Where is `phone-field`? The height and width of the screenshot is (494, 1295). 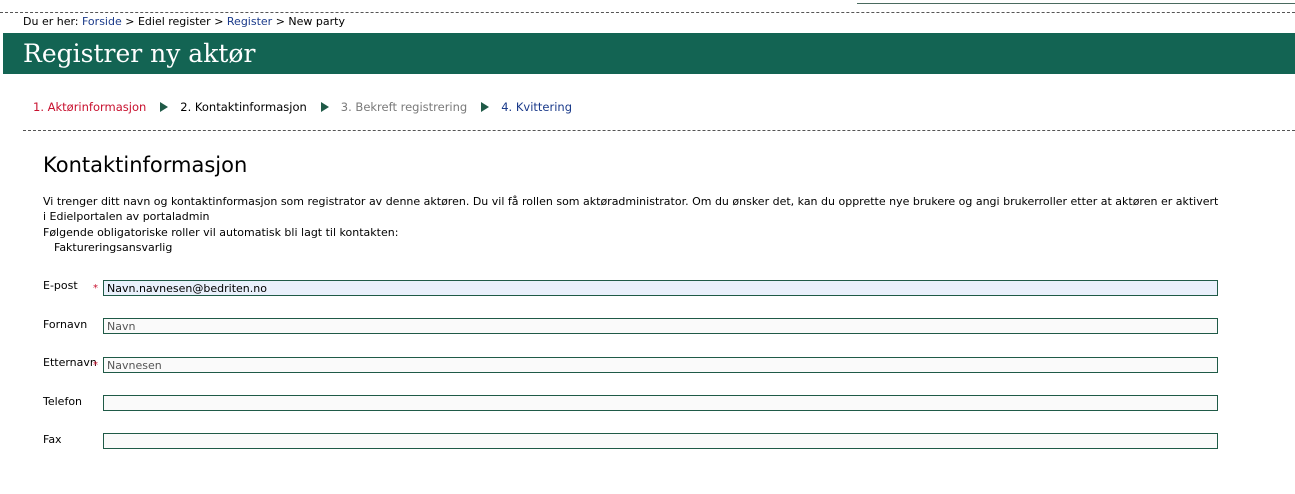 phone-field is located at coordinates (660, 403).